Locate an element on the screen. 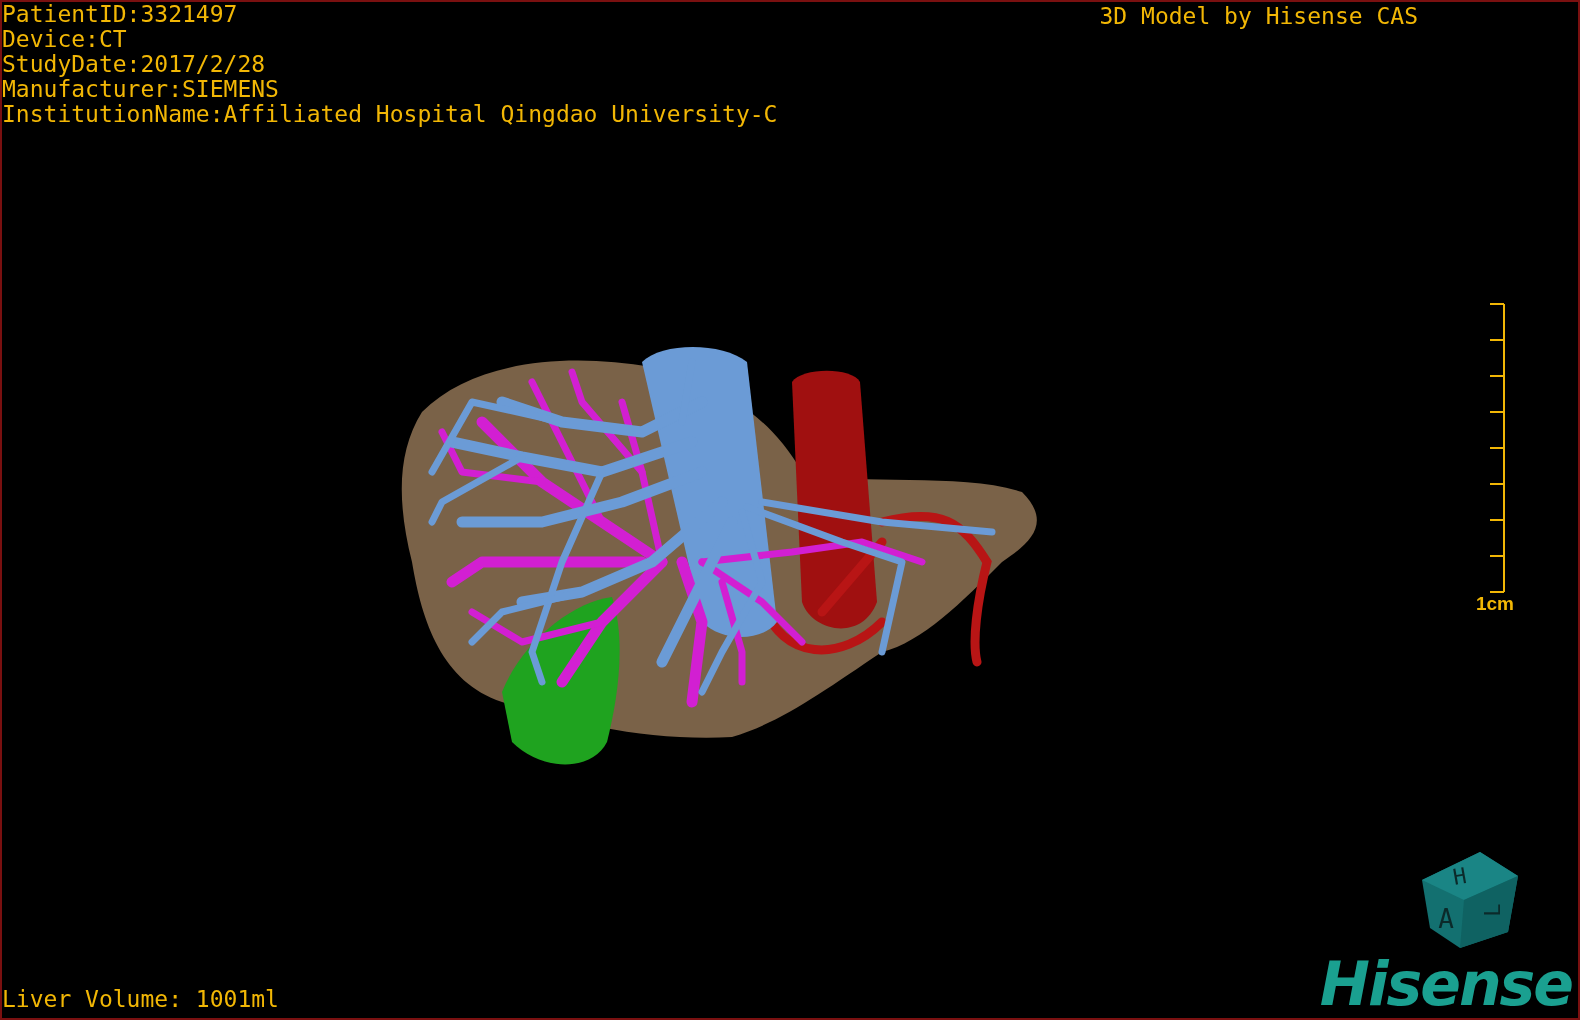 This screenshot has height=1020, width=1580. info-line: StudyDate:2017/2/28 is located at coordinates (134, 64).